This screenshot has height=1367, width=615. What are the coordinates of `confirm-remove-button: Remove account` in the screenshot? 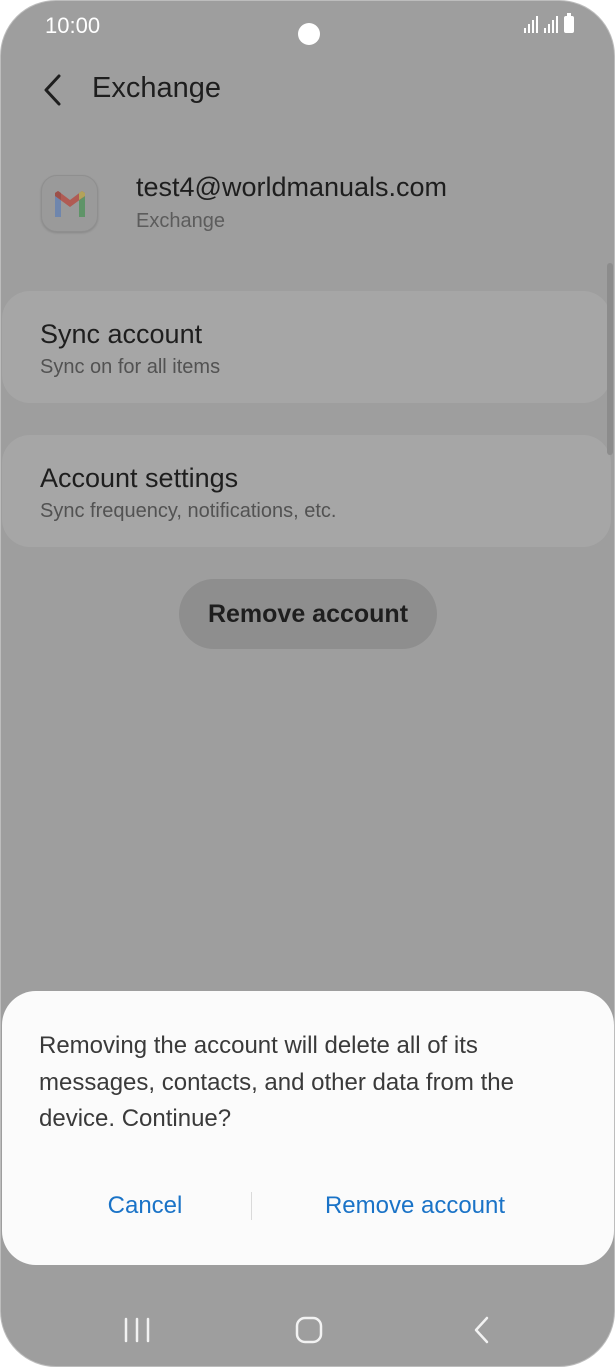 It's located at (415, 1206).